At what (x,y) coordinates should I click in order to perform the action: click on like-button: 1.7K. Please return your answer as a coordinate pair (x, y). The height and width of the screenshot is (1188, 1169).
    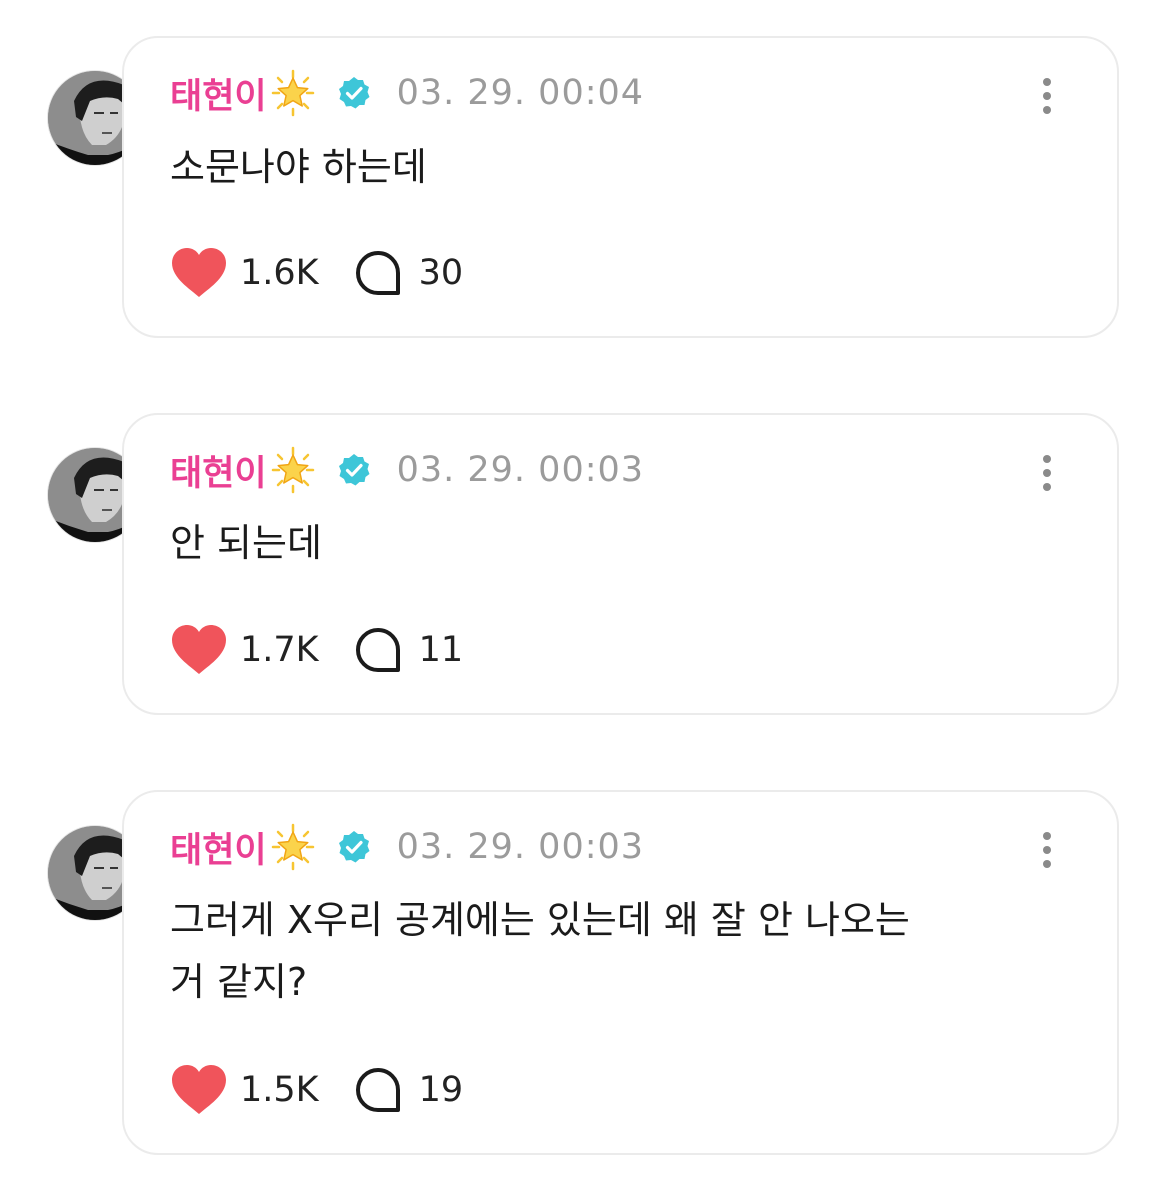
    Looking at the image, I should click on (244, 650).